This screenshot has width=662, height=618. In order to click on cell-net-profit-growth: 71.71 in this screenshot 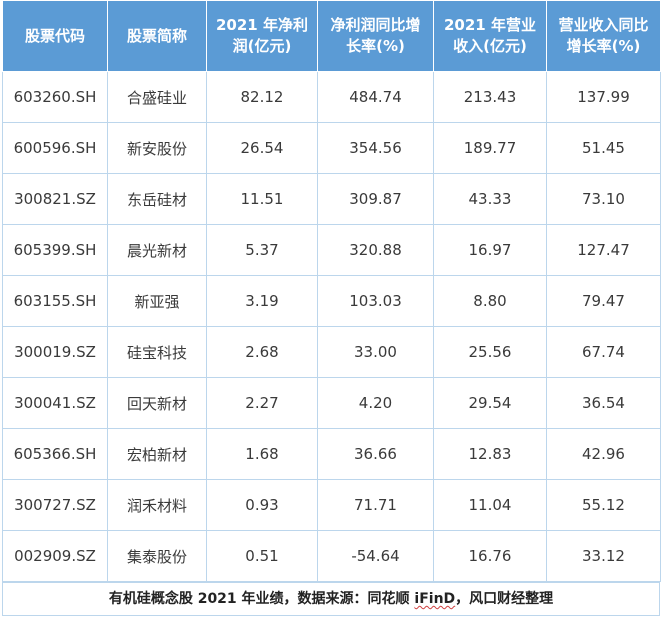, I will do `click(375, 505)`.